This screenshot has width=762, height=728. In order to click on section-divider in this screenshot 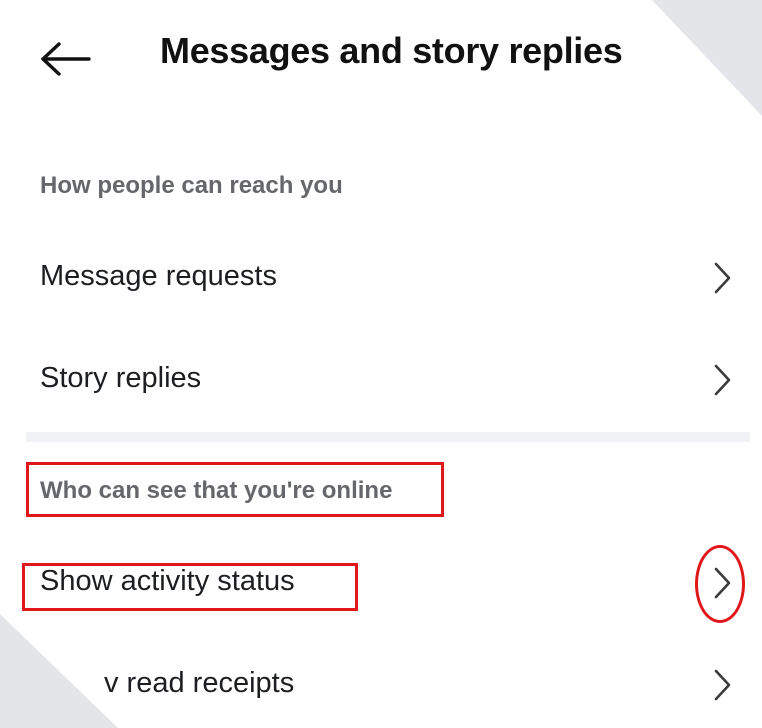, I will do `click(388, 437)`.